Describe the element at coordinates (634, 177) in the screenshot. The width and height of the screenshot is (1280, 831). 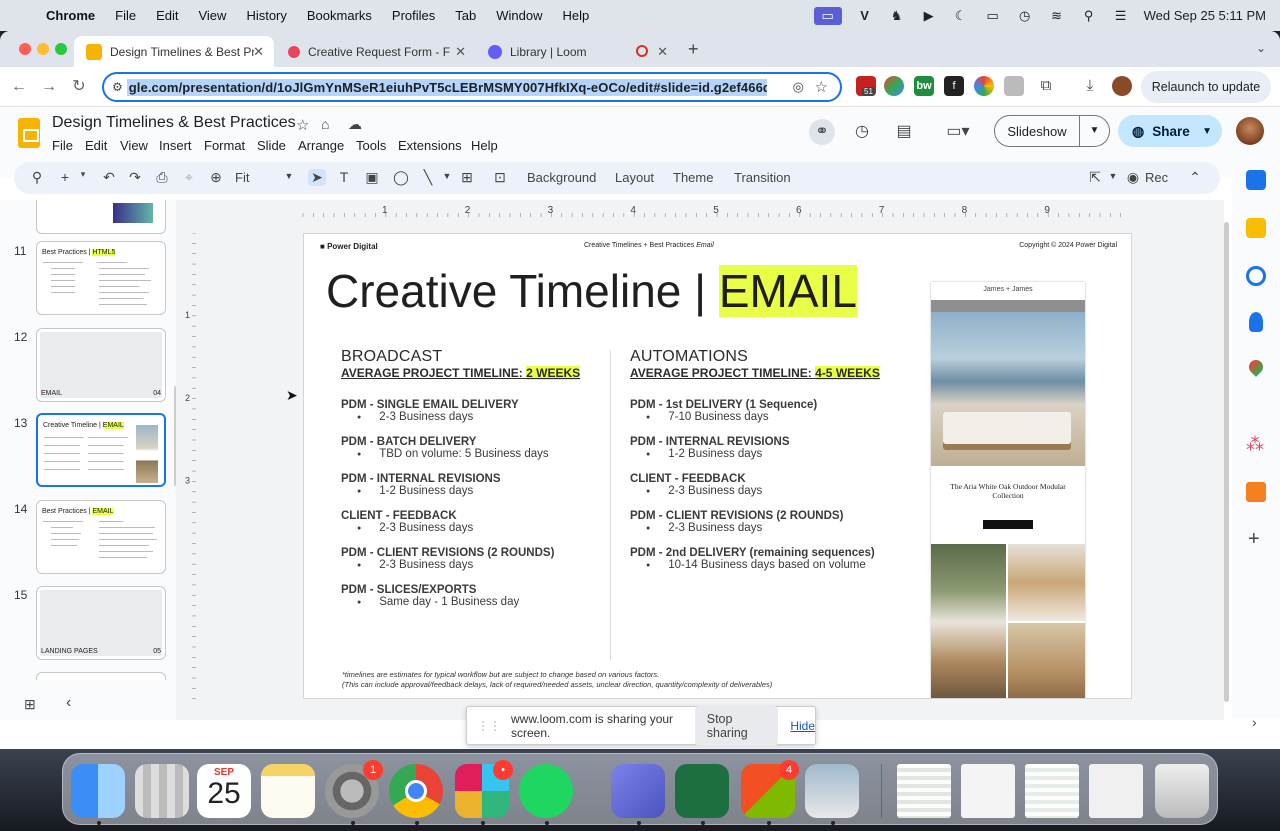
I see `layout-button: Layout` at that location.